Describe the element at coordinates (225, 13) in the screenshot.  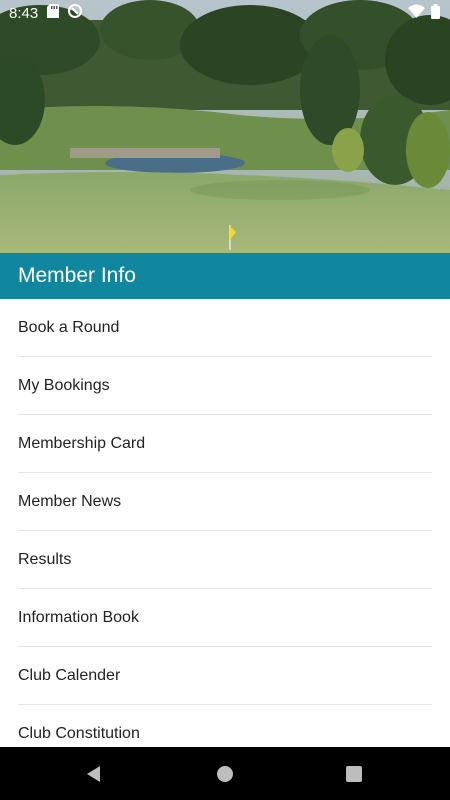
I see `status-bar: 8:43` at that location.